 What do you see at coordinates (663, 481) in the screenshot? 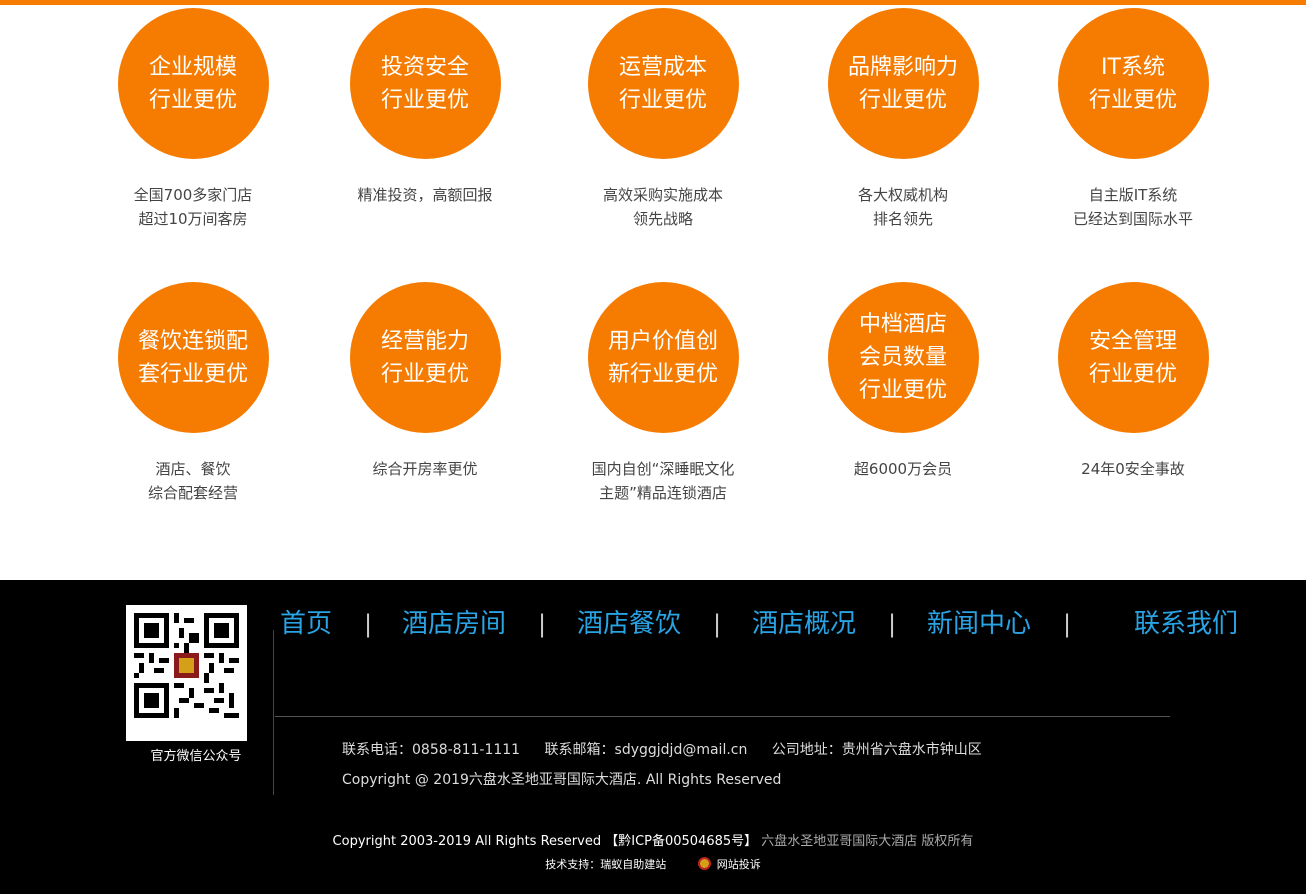
I see `feature-desc: 国内自创“深睡眠文化 主题”精品连锁酒店` at bounding box center [663, 481].